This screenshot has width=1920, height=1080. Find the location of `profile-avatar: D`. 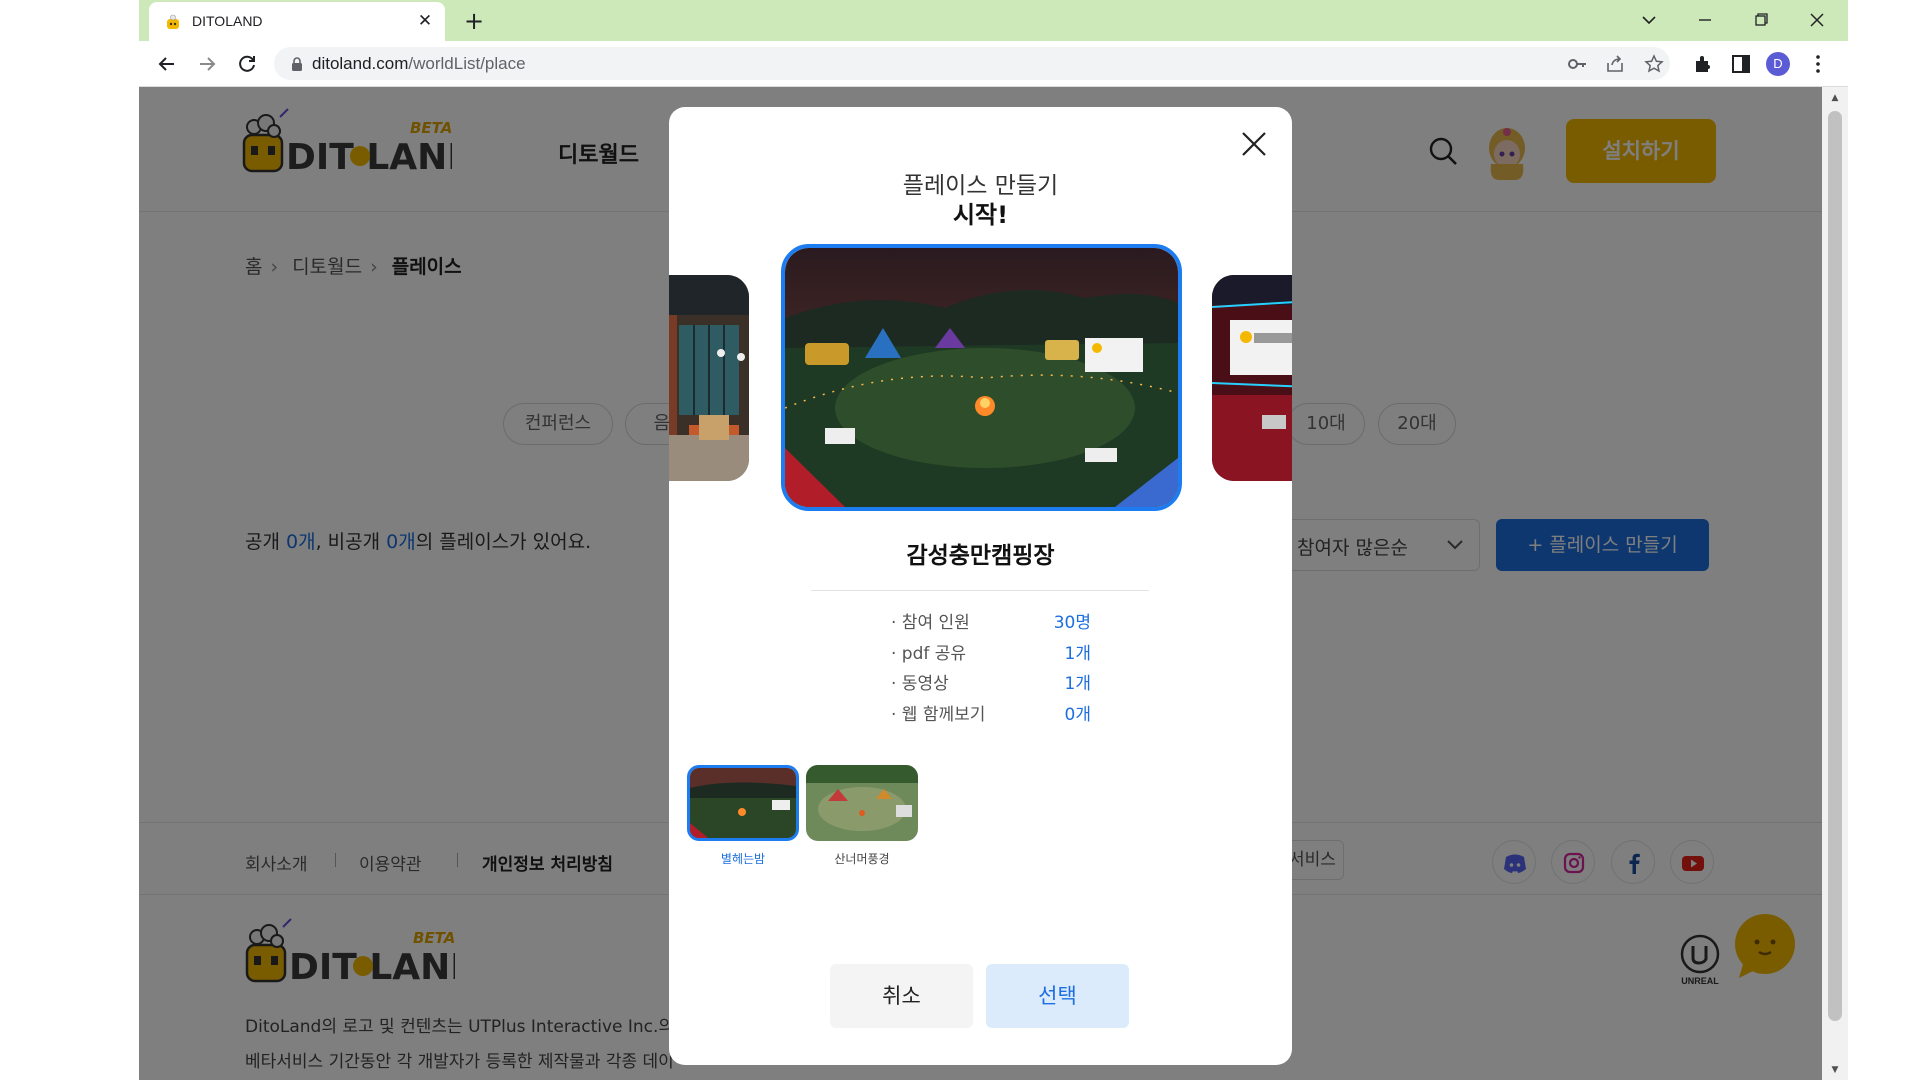

profile-avatar: D is located at coordinates (1778, 64).